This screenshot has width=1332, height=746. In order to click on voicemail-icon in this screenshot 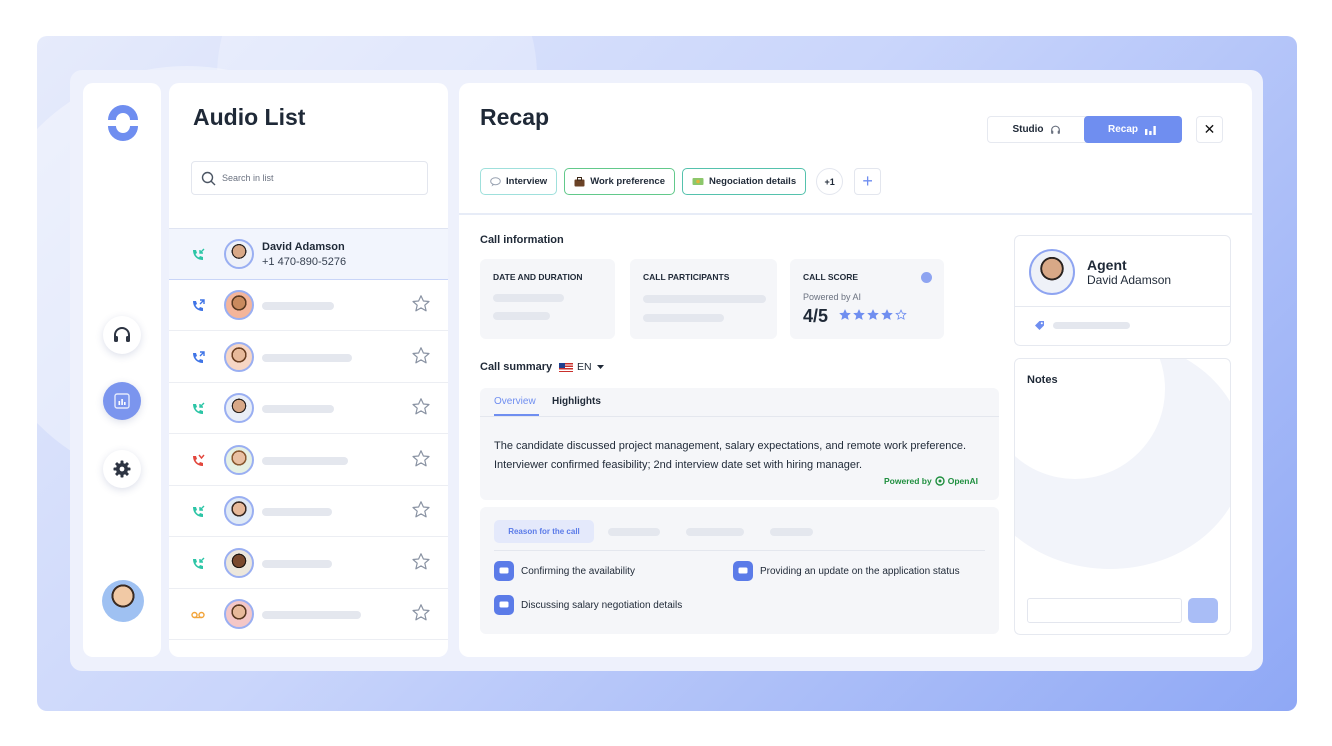, I will do `click(198, 615)`.